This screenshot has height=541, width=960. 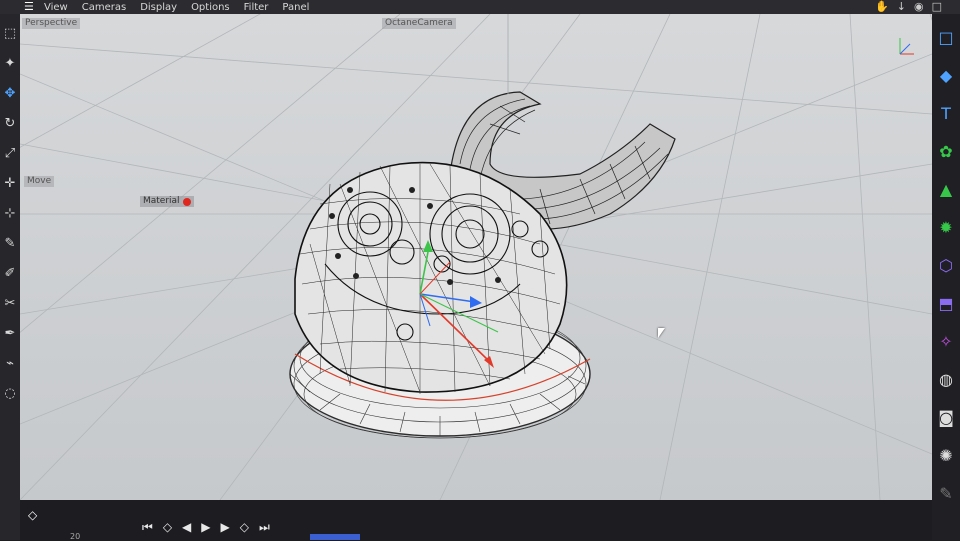 What do you see at coordinates (256, 7) in the screenshot?
I see `menu-filter: Filter` at bounding box center [256, 7].